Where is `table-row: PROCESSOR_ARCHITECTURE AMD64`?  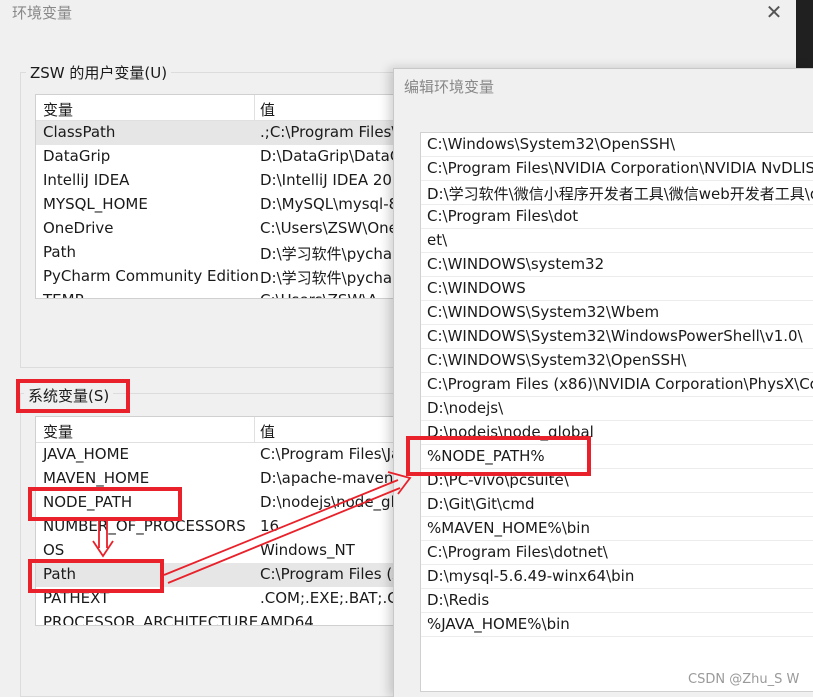 table-row: PROCESSOR_ARCHITECTURE AMD64 is located at coordinates (220, 618).